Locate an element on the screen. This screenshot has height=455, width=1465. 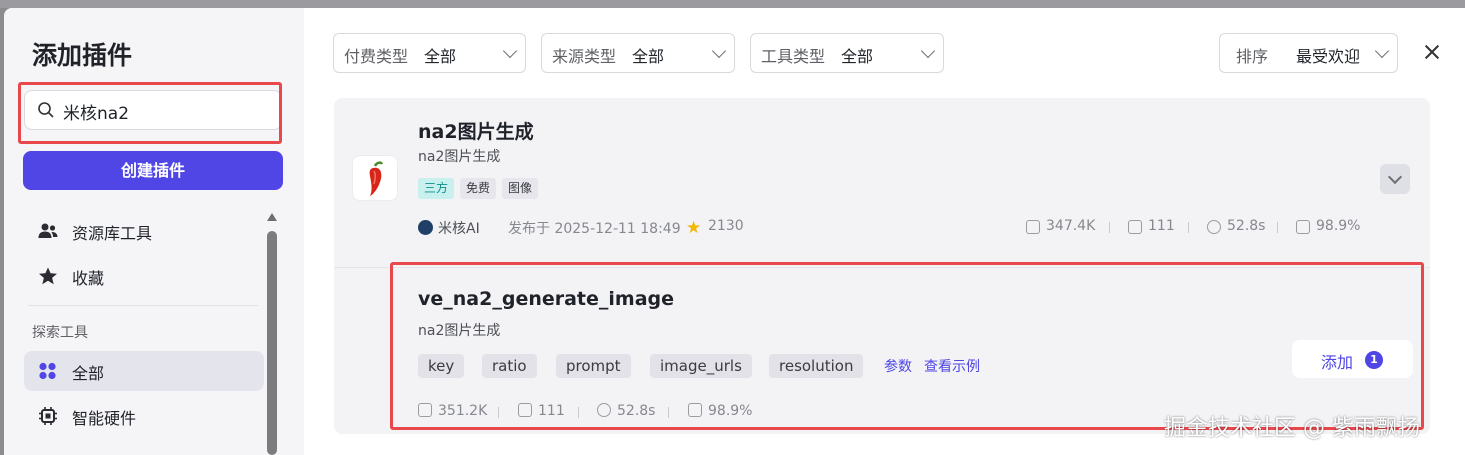
sidebar-item-favorites: 收藏 is located at coordinates (144, 276).